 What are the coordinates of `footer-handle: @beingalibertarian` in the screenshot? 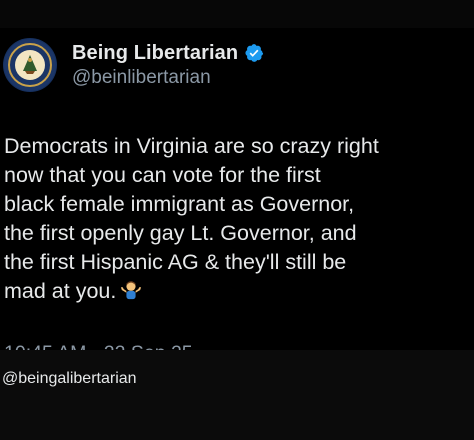 It's located at (69, 378).